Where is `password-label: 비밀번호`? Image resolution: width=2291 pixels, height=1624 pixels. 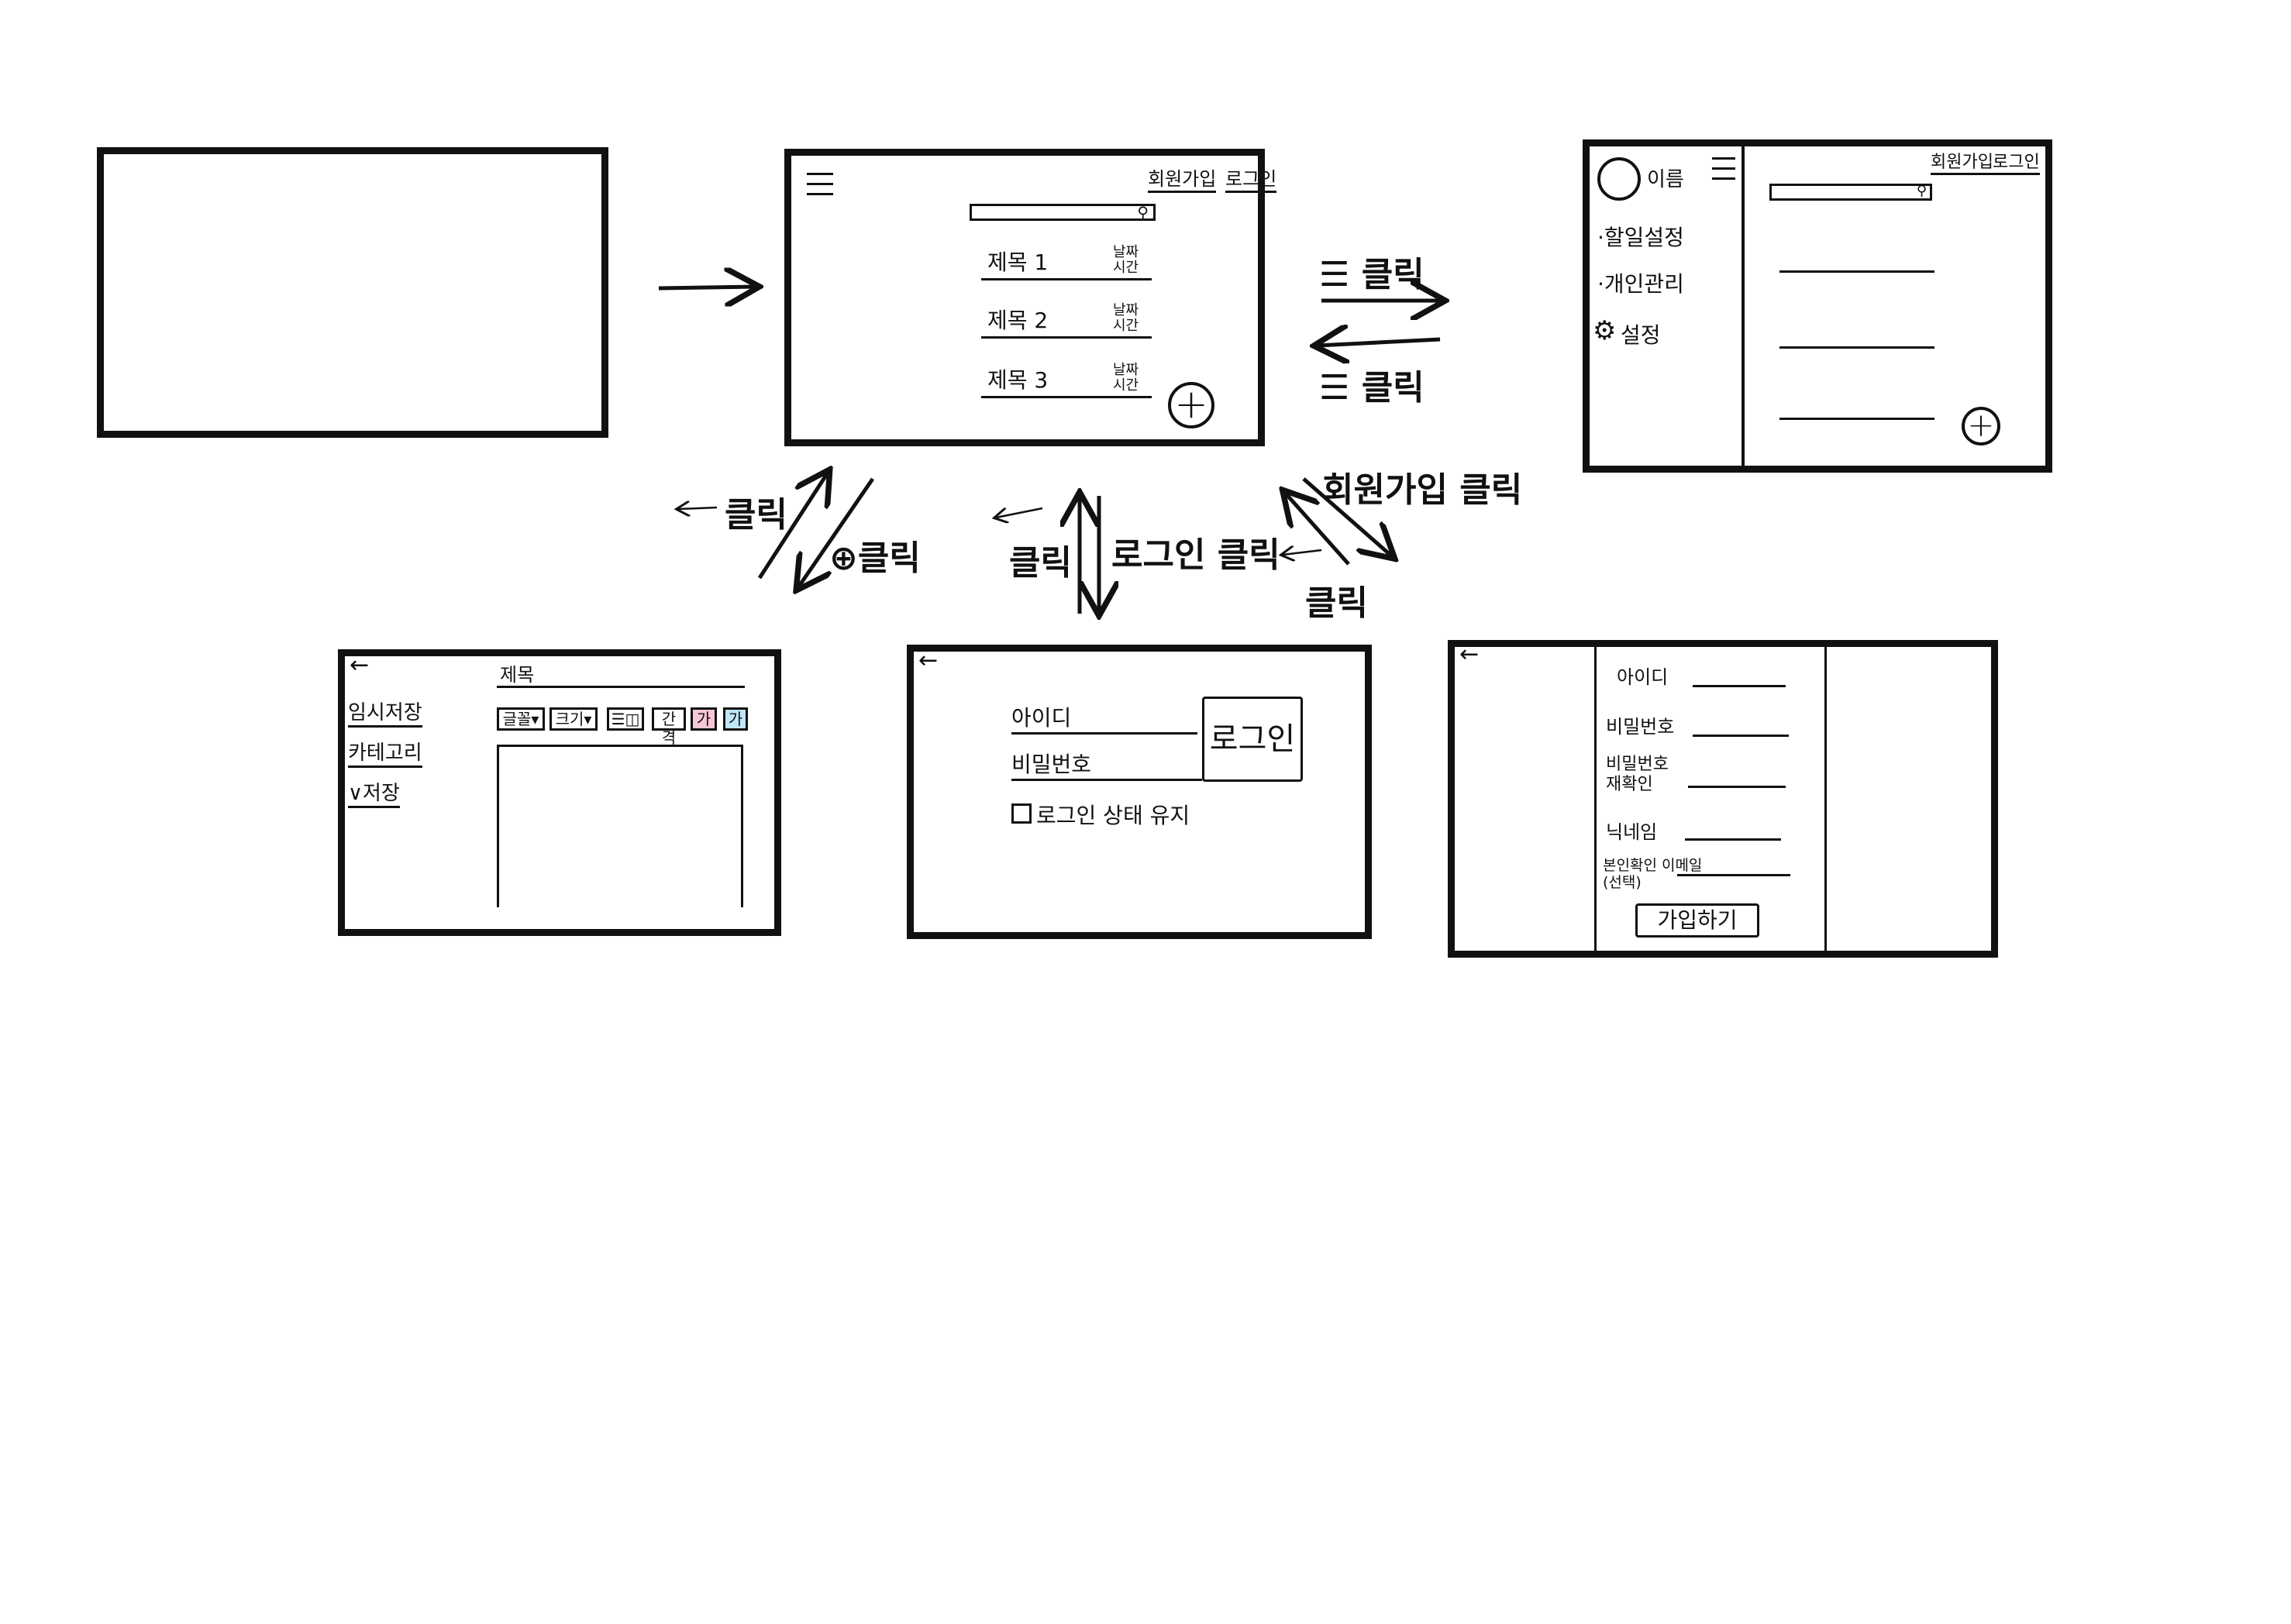 password-label: 비밀번호 is located at coordinates (1051, 764).